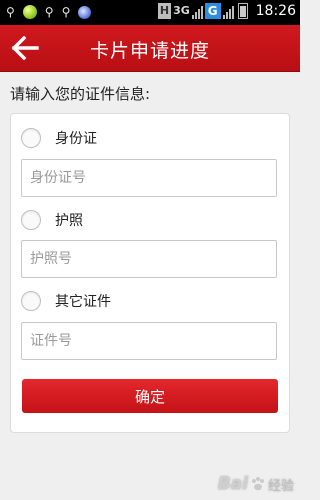  What do you see at coordinates (149, 178) in the screenshot?
I see `id-card-number-input` at bounding box center [149, 178].